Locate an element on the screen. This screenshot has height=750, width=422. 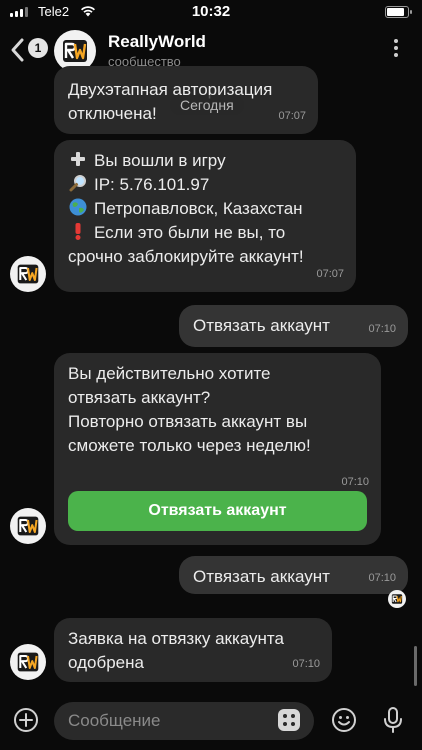
smile-icon is located at coordinates (344, 720).